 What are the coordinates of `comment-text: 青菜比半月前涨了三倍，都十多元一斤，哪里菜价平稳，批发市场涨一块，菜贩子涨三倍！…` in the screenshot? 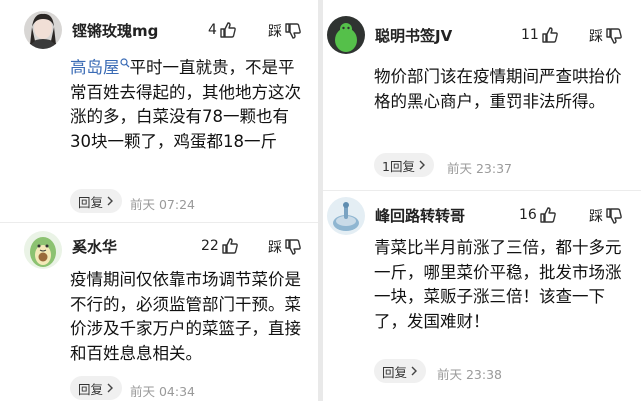 It's located at (498, 284).